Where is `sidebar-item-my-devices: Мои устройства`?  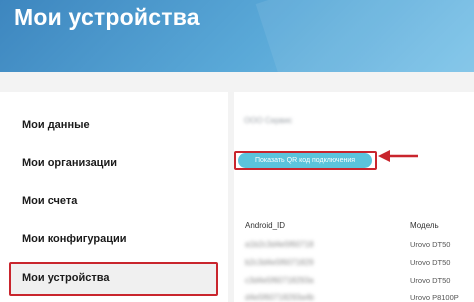
sidebar-item-my-devices: Мои устройства is located at coordinates (66, 278).